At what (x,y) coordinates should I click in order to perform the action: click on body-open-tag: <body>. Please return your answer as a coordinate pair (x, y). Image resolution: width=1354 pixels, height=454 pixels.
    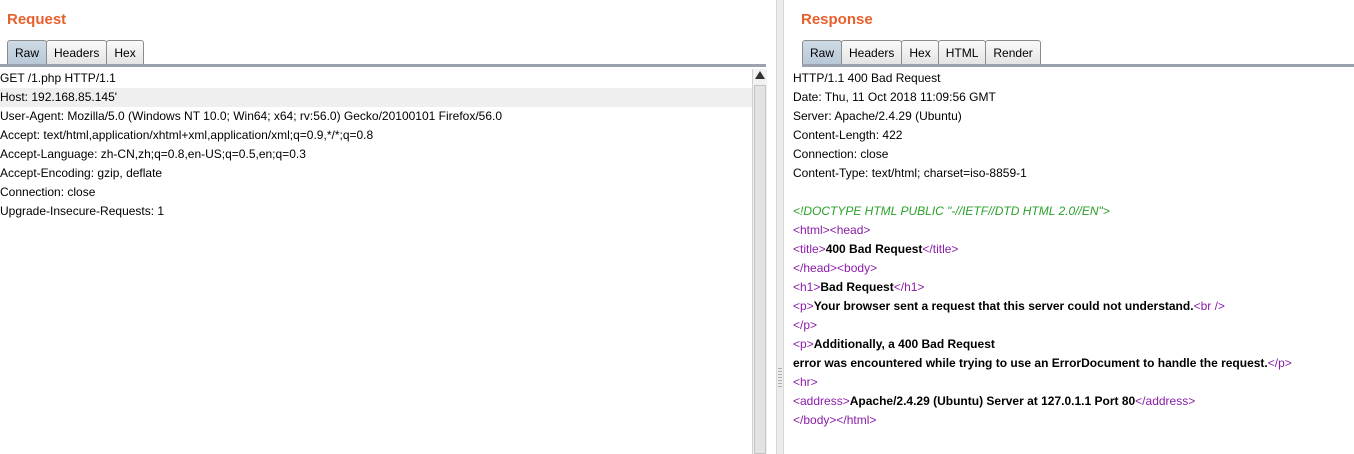
    Looking at the image, I should click on (857, 268).